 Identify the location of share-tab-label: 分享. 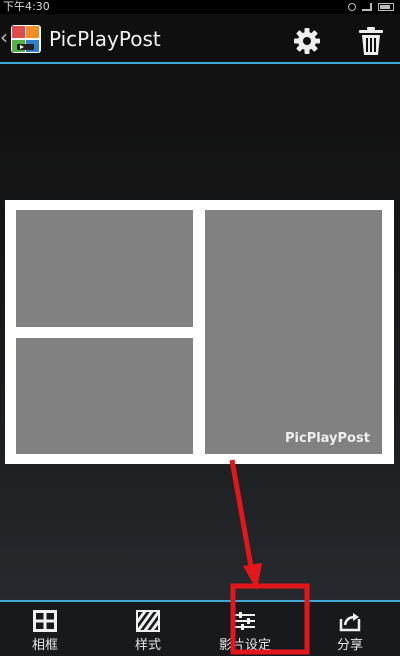
(349, 645).